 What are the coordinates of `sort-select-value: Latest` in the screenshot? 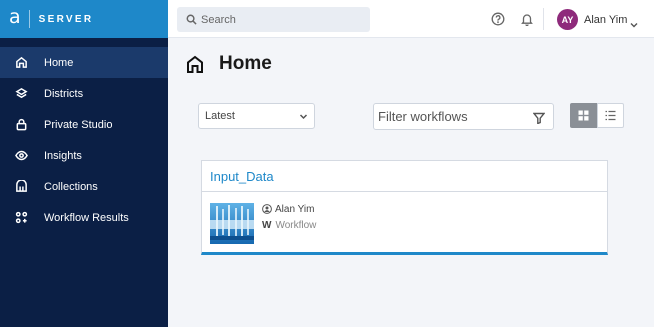 It's located at (220, 116).